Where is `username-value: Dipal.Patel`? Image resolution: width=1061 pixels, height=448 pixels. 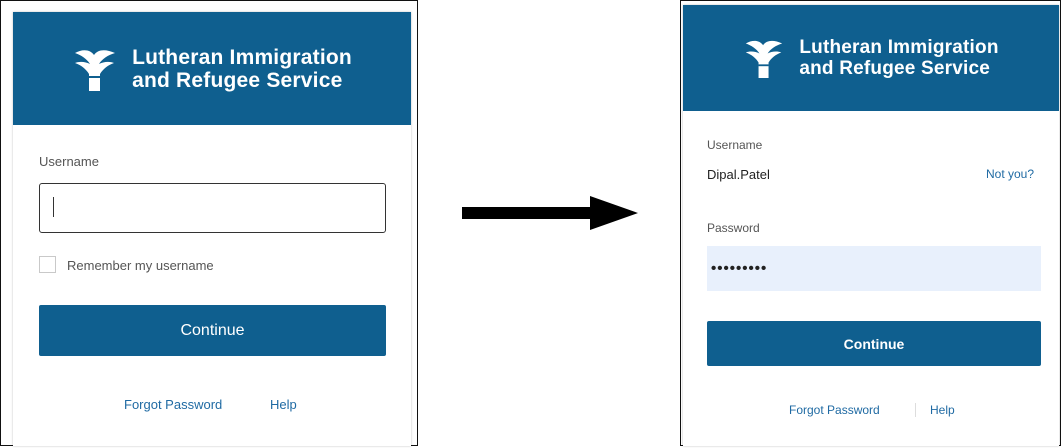 username-value: Dipal.Patel is located at coordinates (738, 174).